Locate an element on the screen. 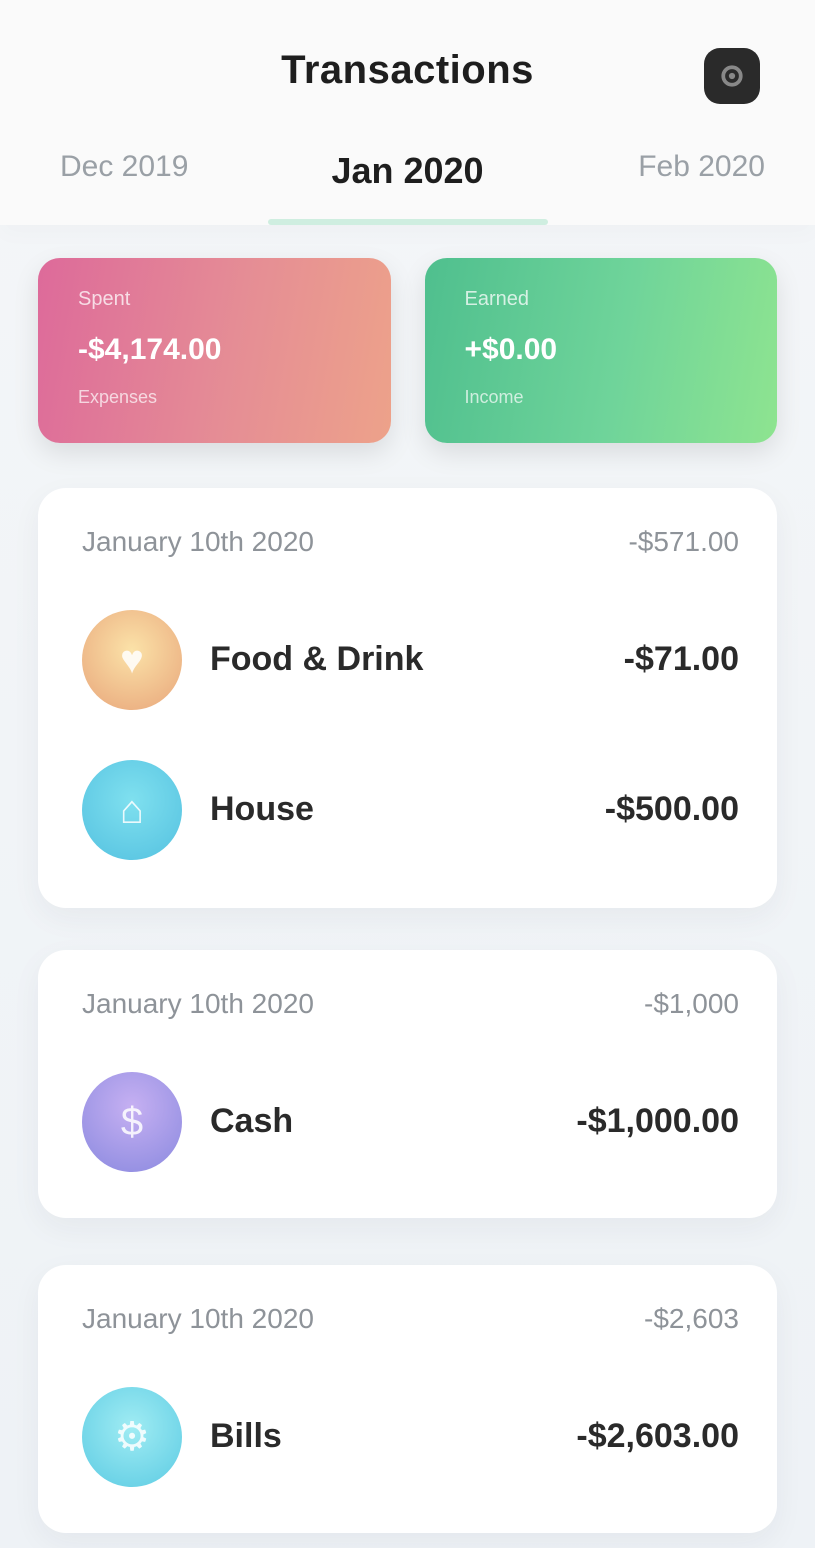 The image size is (815, 1548). expense-subtitle: Expenses is located at coordinates (118, 397).